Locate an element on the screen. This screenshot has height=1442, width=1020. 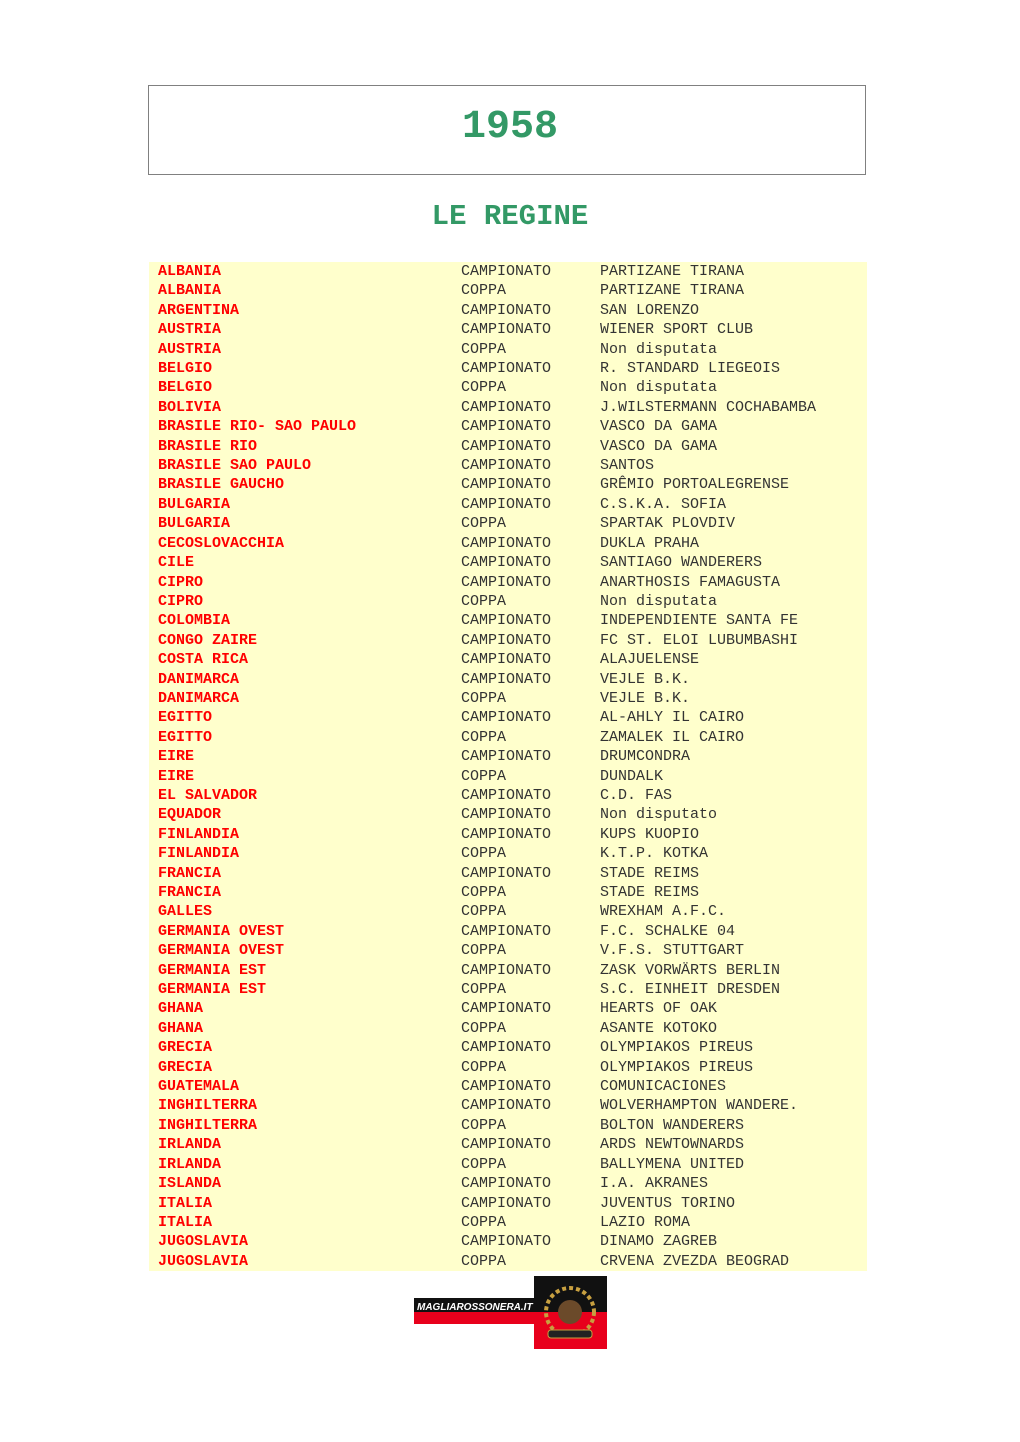
table-row: ARGENTINA CAMPIONATO SAN LORENZO is located at coordinates (508, 310).